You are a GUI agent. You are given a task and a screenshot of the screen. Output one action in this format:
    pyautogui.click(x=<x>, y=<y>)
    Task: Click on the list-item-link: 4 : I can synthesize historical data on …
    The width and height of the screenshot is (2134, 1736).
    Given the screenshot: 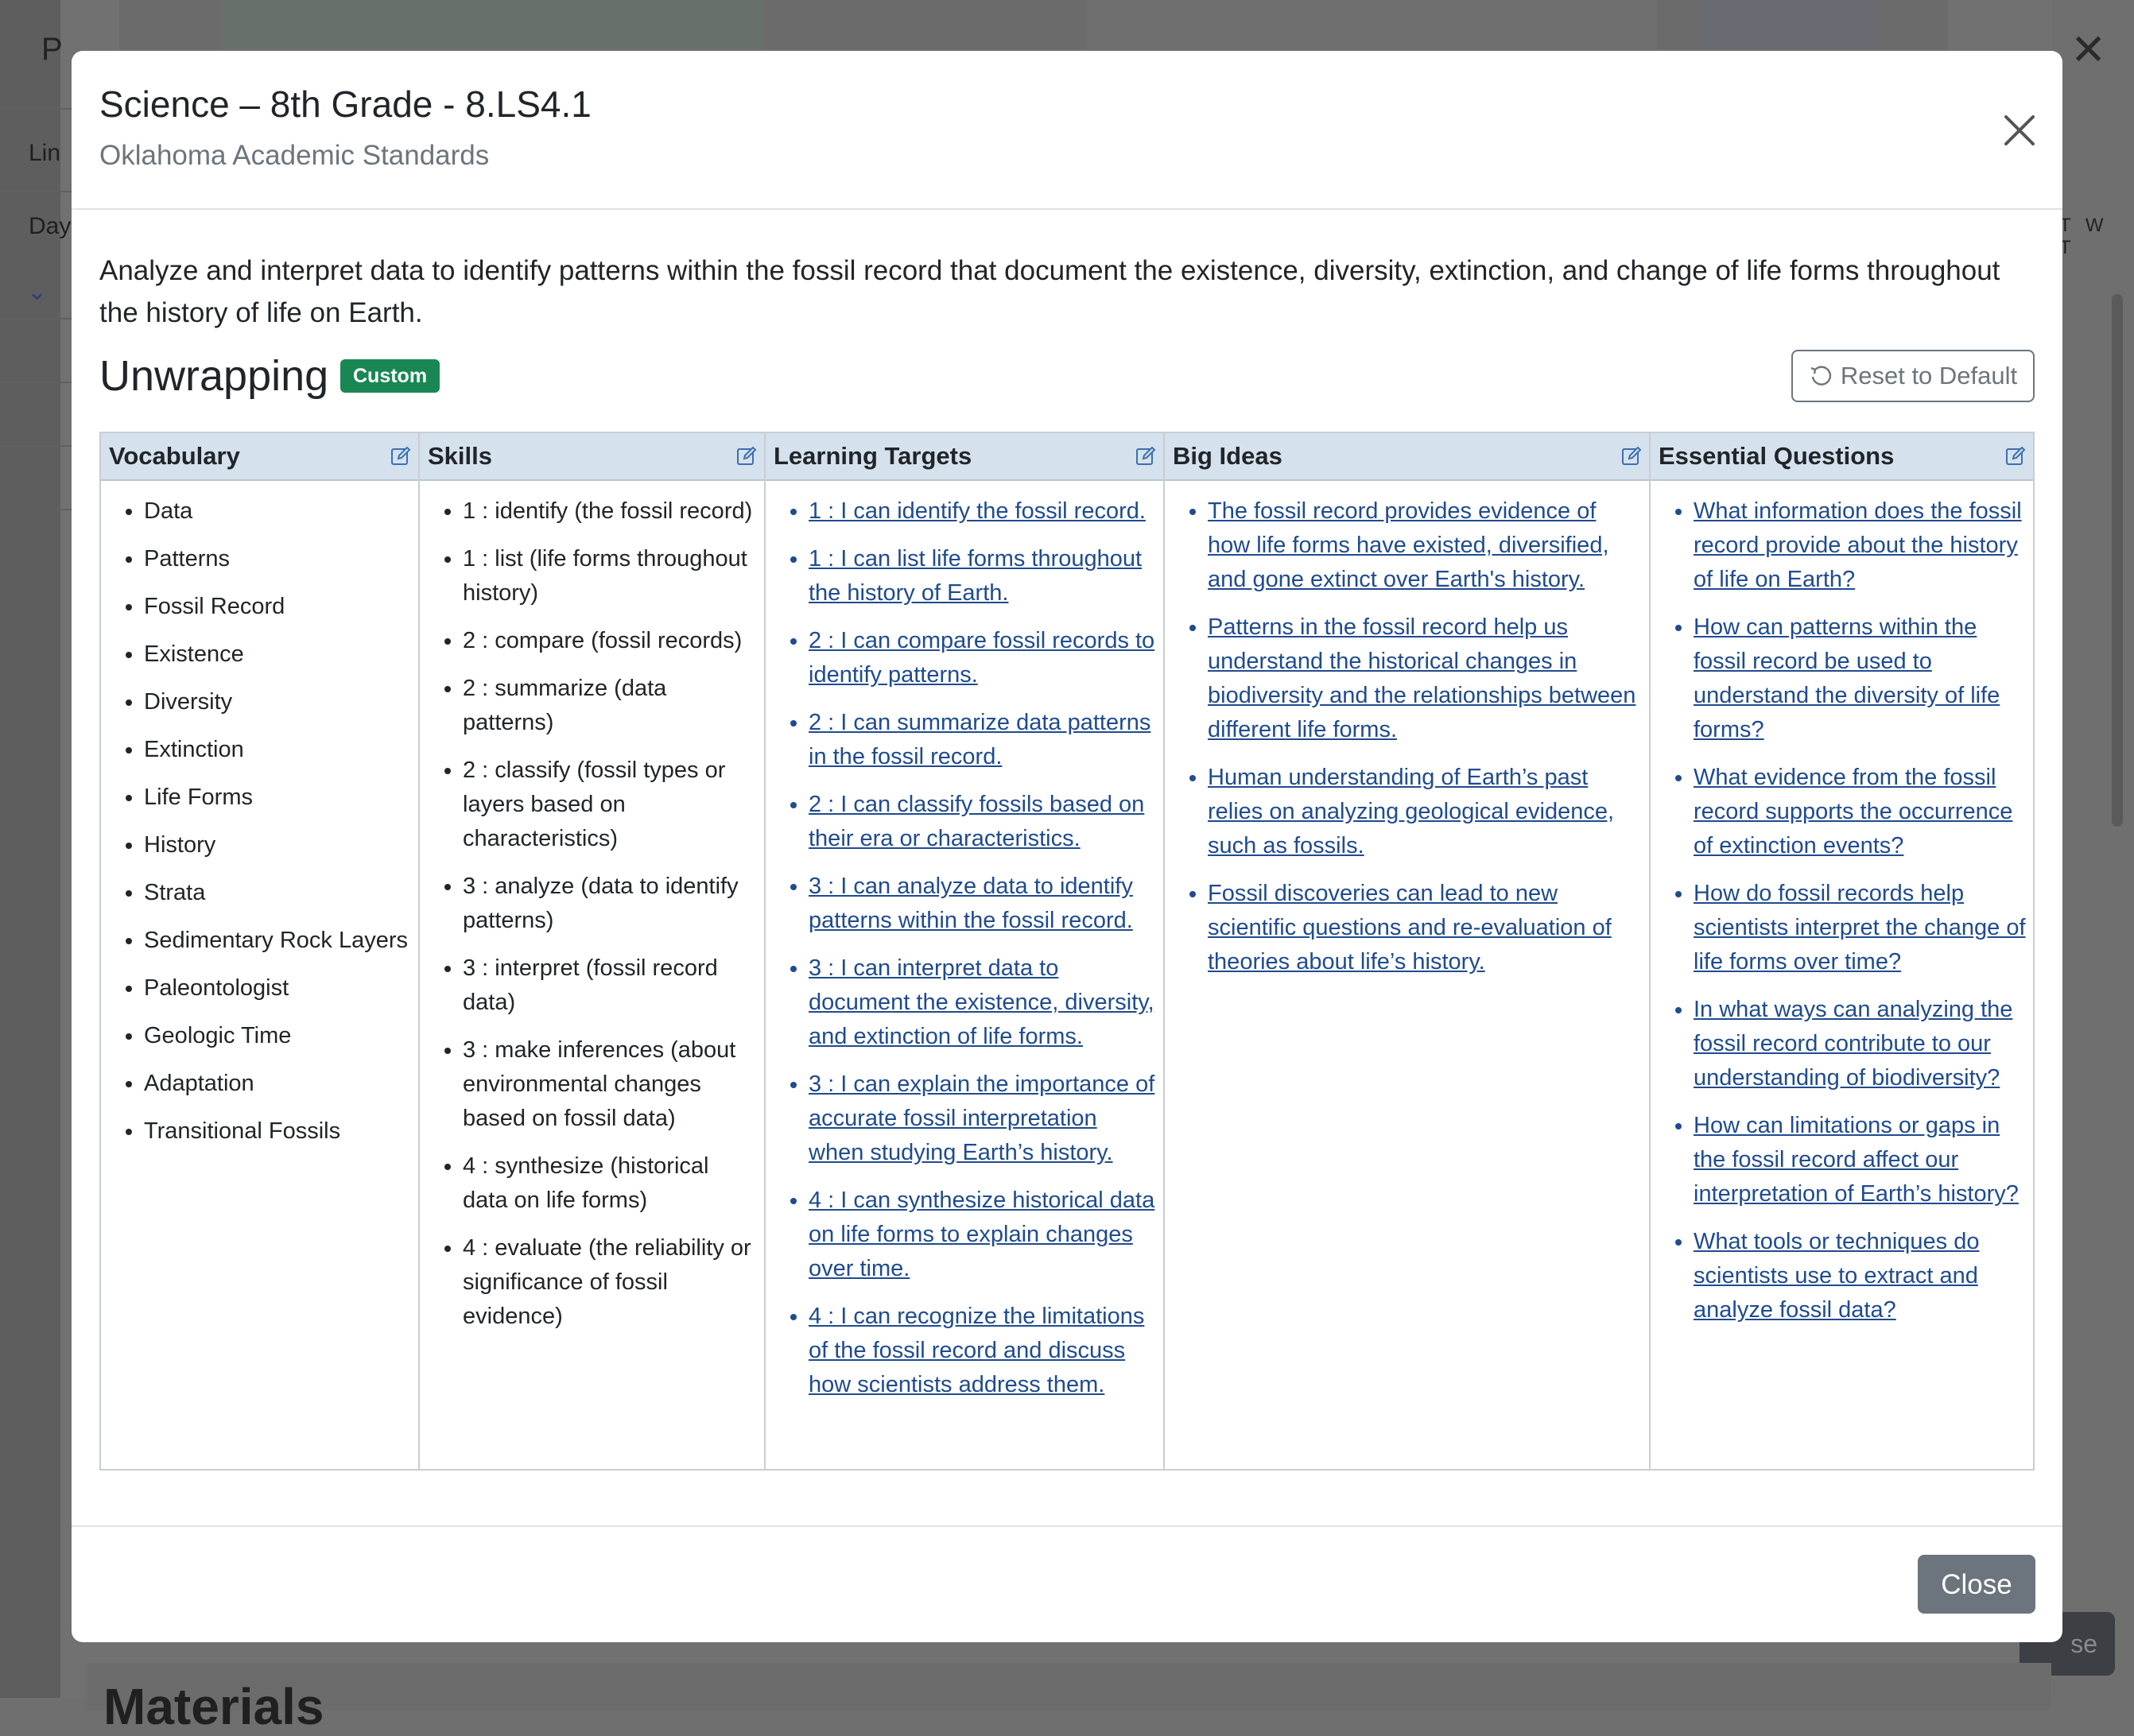 What is the action you would take?
    pyautogui.click(x=981, y=1234)
    